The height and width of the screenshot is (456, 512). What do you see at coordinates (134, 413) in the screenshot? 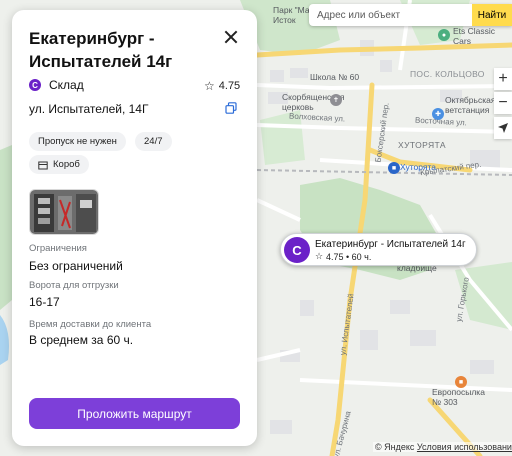
I see `build-route-button: Проложить маршрут` at bounding box center [134, 413].